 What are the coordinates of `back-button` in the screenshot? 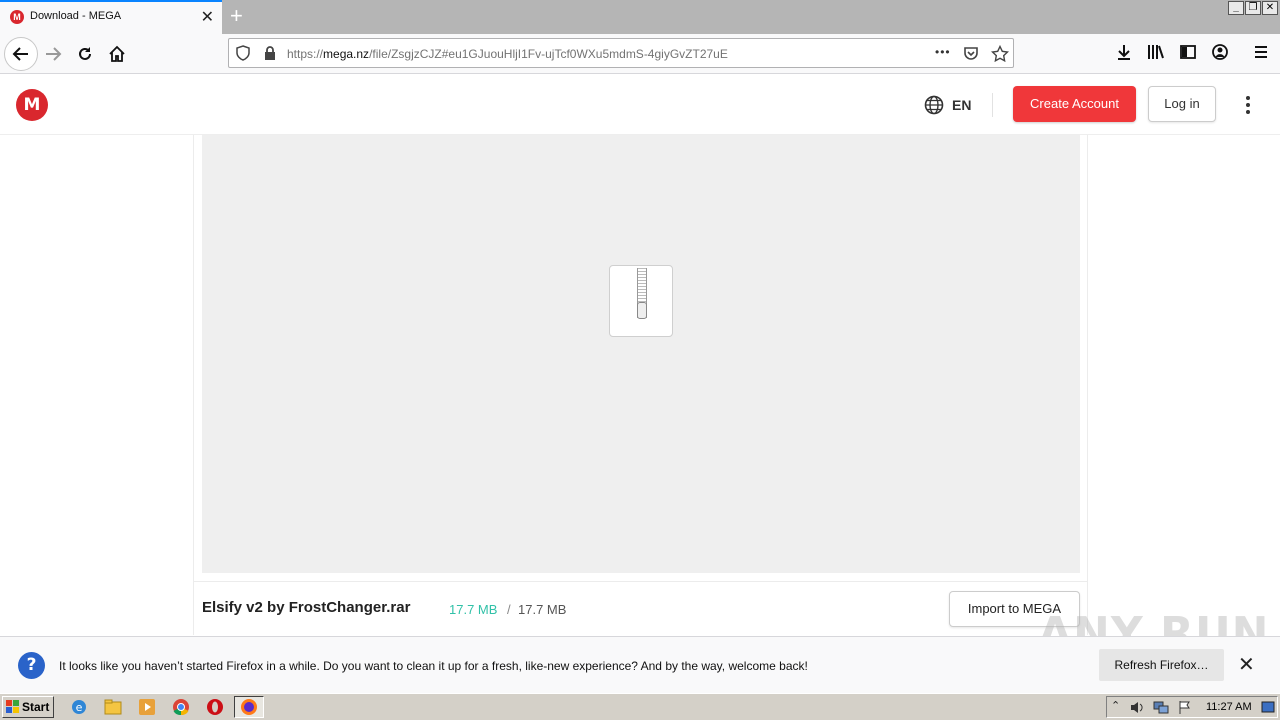 It's located at (21, 54).